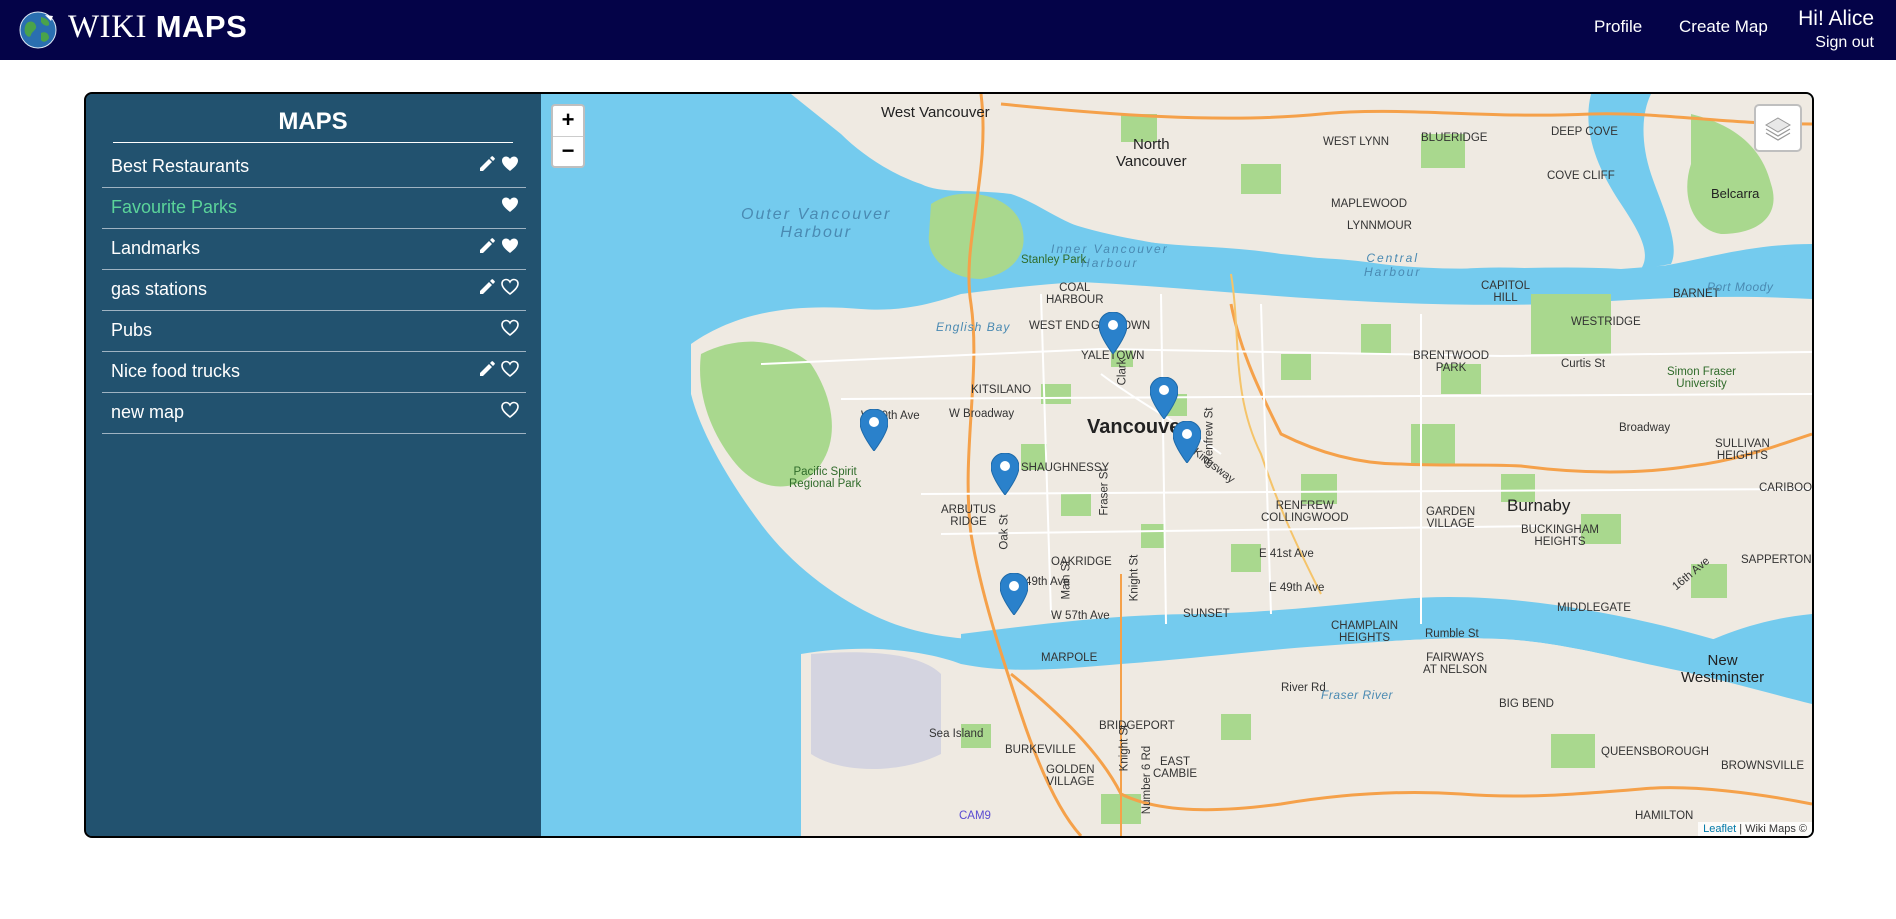 The height and width of the screenshot is (919, 1896). Describe the element at coordinates (568, 152) in the screenshot. I see `zoom-out-button: −` at that location.